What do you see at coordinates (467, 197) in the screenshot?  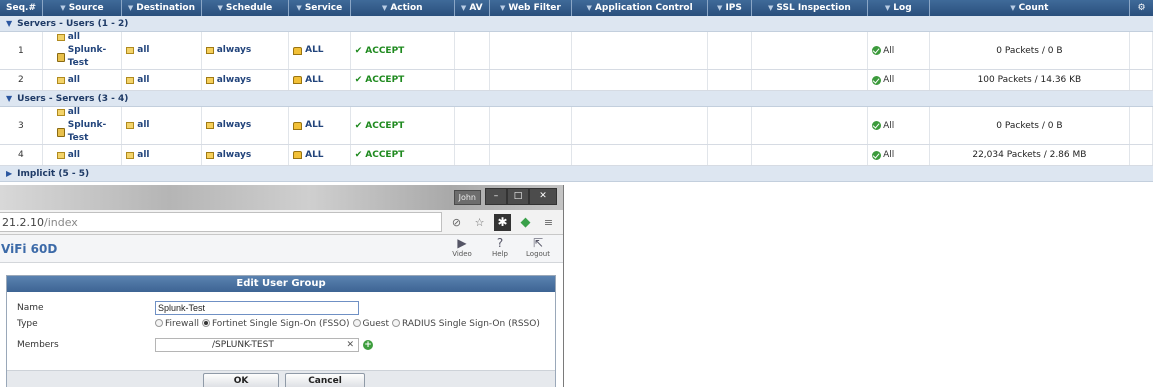 I see `profile-chip: John` at bounding box center [467, 197].